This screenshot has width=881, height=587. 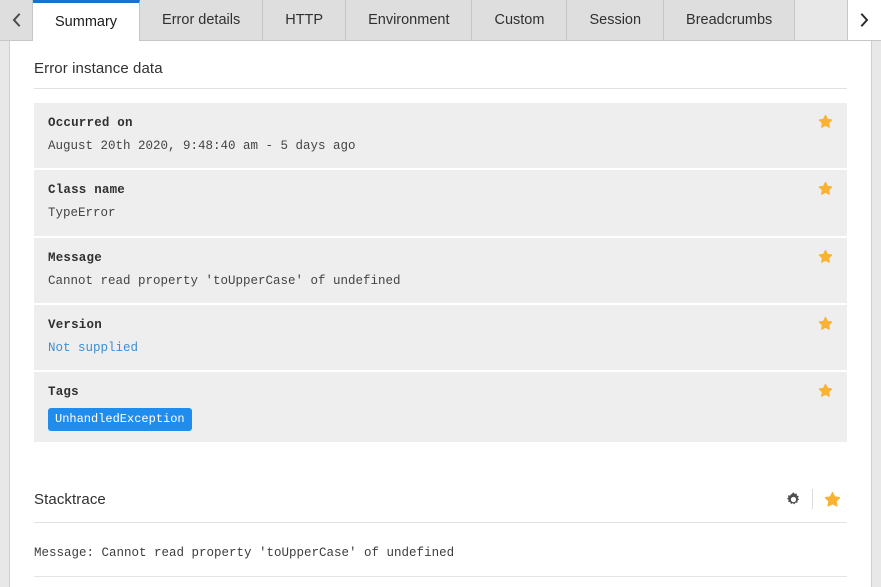 I want to click on chevron-right-icon, so click(x=864, y=20).